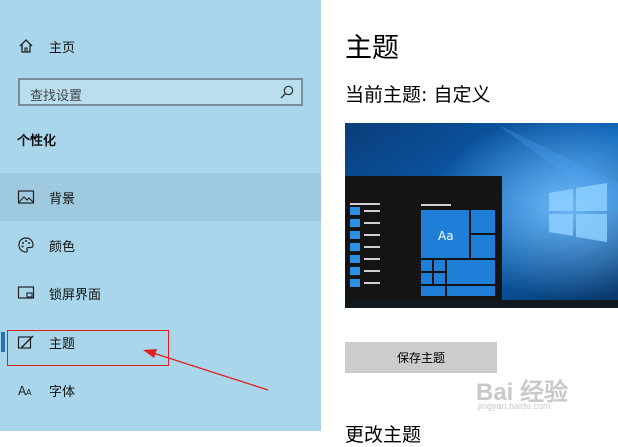  I want to click on search-placeholder: 查找设置, so click(56, 96).